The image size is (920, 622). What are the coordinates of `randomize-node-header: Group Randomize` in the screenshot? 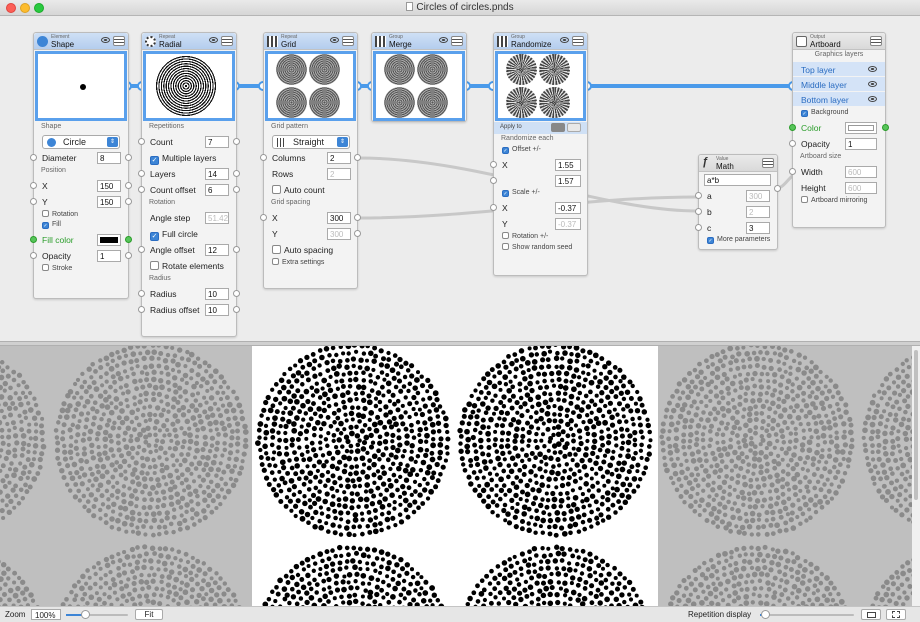 It's located at (540, 41).